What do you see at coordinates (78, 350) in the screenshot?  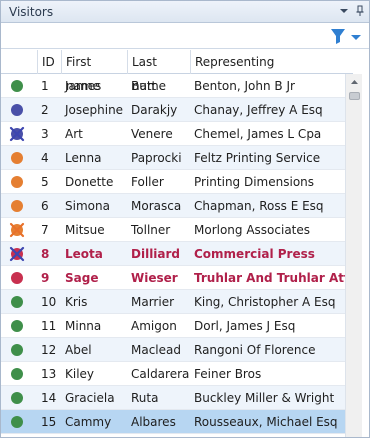 I see `cell-first-name: Abel` at bounding box center [78, 350].